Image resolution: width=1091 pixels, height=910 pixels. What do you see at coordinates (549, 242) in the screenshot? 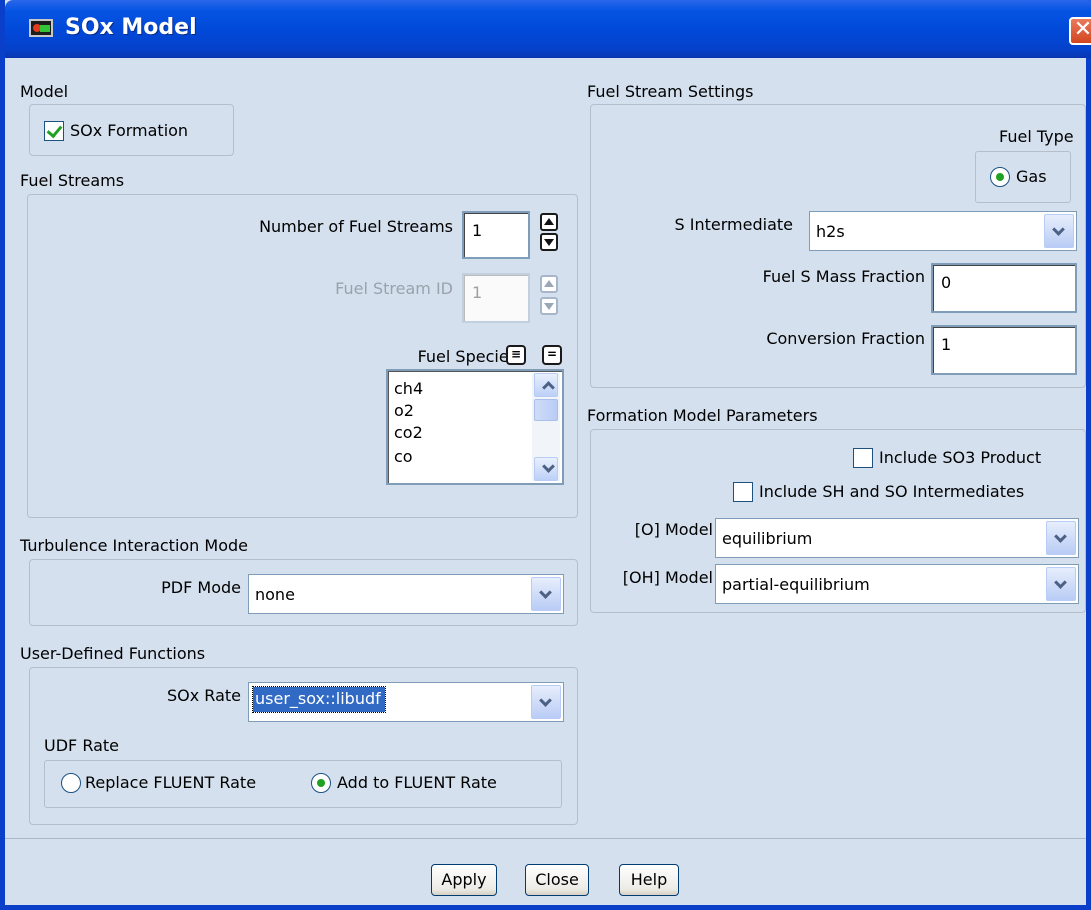
I see `decrement-streams-button` at bounding box center [549, 242].